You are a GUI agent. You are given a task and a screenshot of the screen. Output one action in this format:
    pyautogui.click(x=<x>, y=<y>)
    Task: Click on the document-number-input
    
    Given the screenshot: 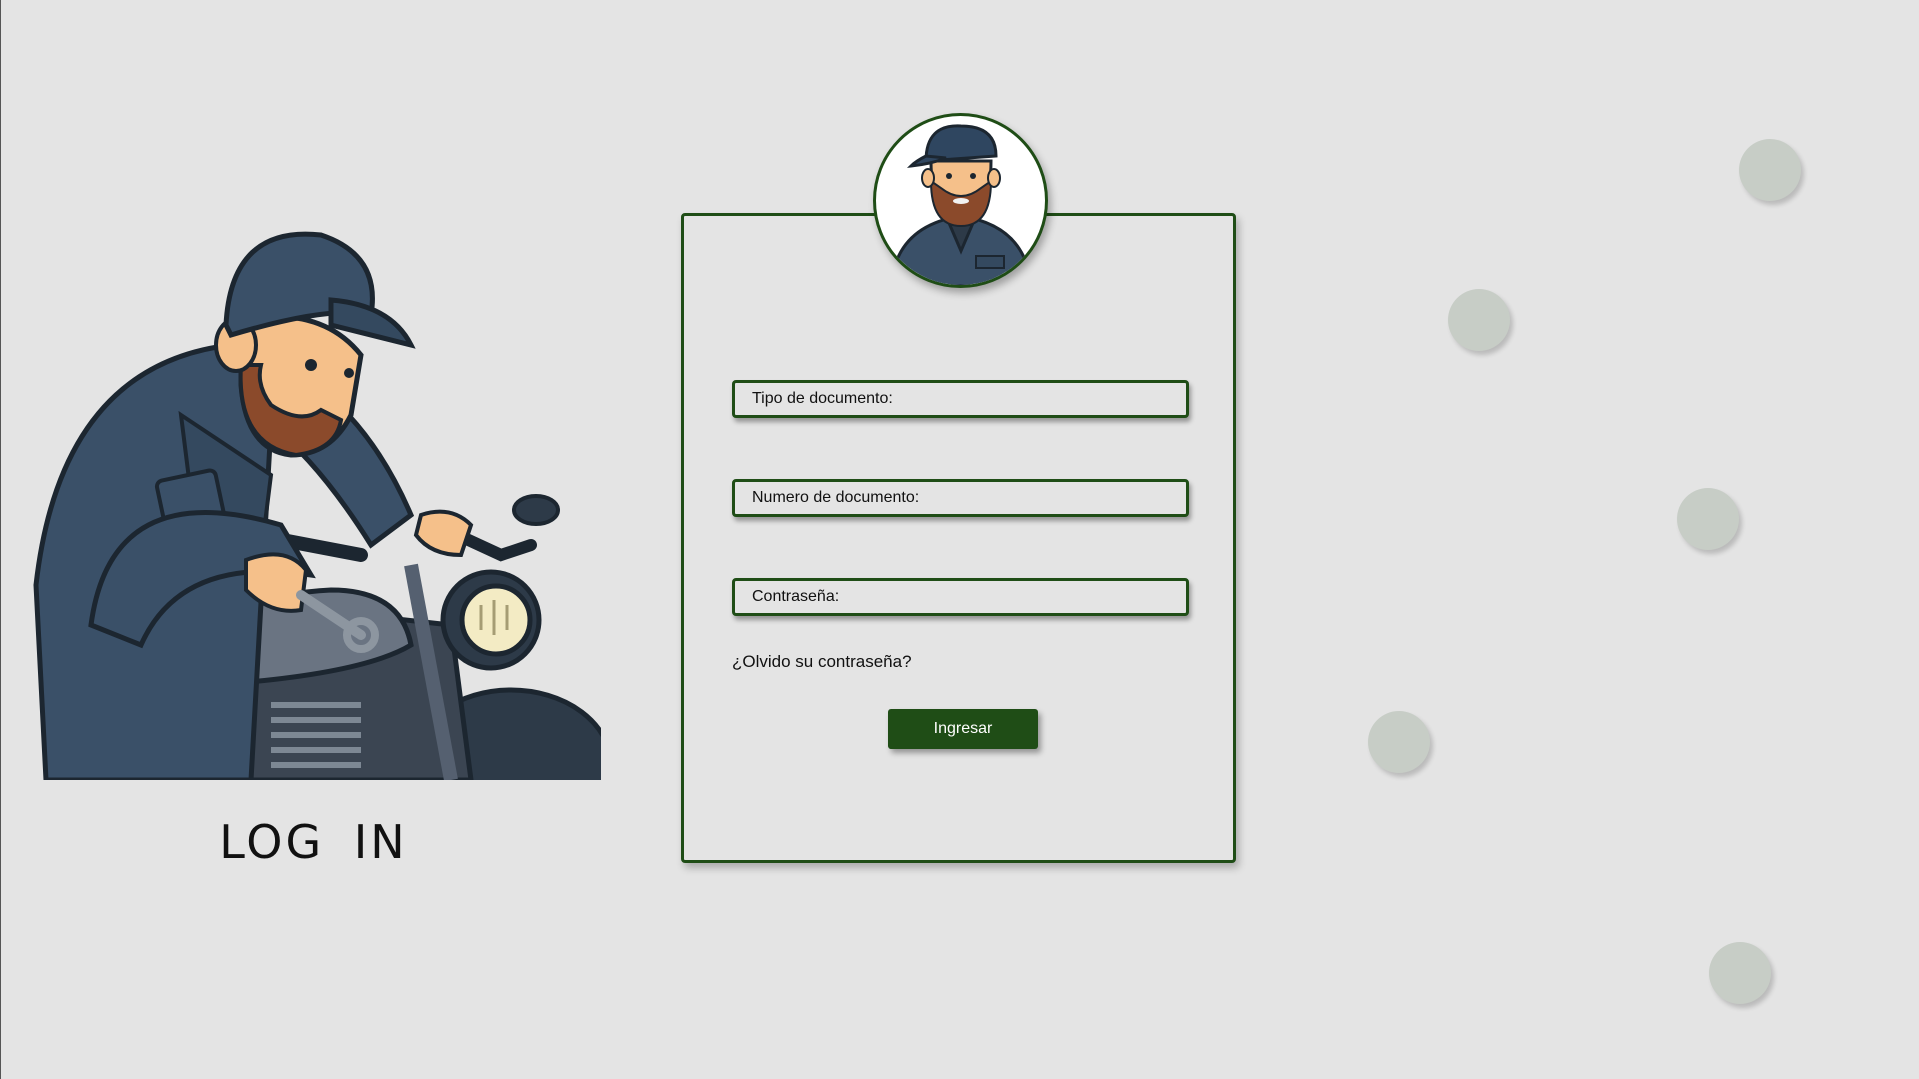 What is the action you would take?
    pyautogui.click(x=968, y=498)
    